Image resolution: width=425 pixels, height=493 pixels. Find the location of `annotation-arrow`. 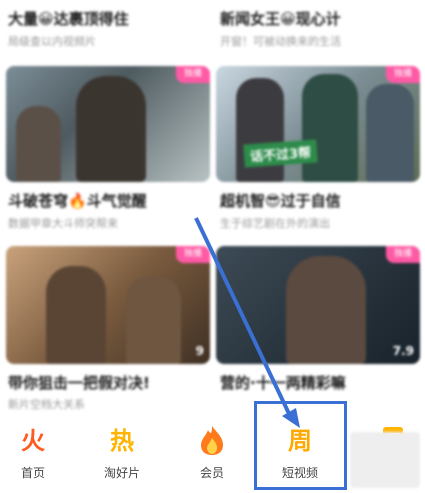

annotation-arrow is located at coordinates (247, 322).